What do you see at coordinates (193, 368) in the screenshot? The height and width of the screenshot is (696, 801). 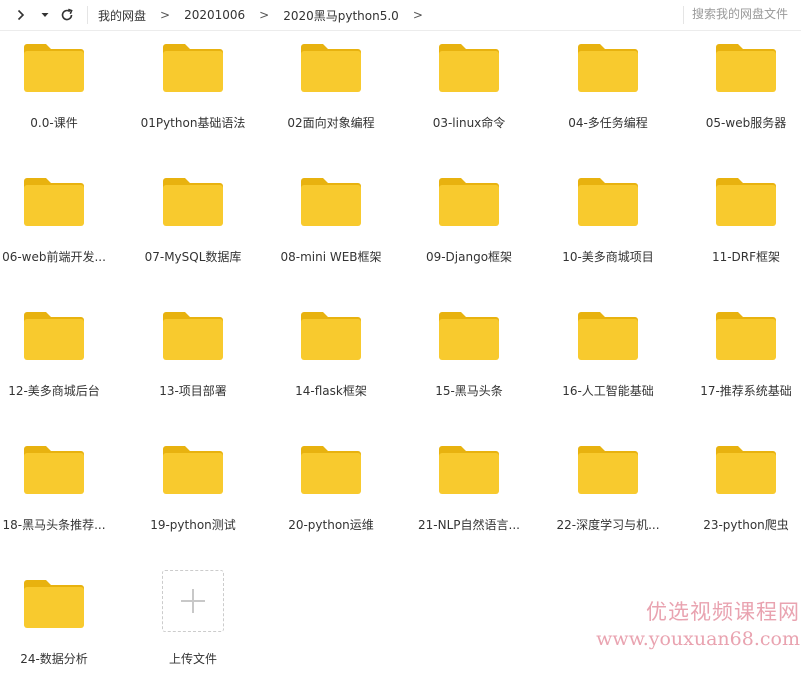 I see `folder-item: 13-项目部署` at bounding box center [193, 368].